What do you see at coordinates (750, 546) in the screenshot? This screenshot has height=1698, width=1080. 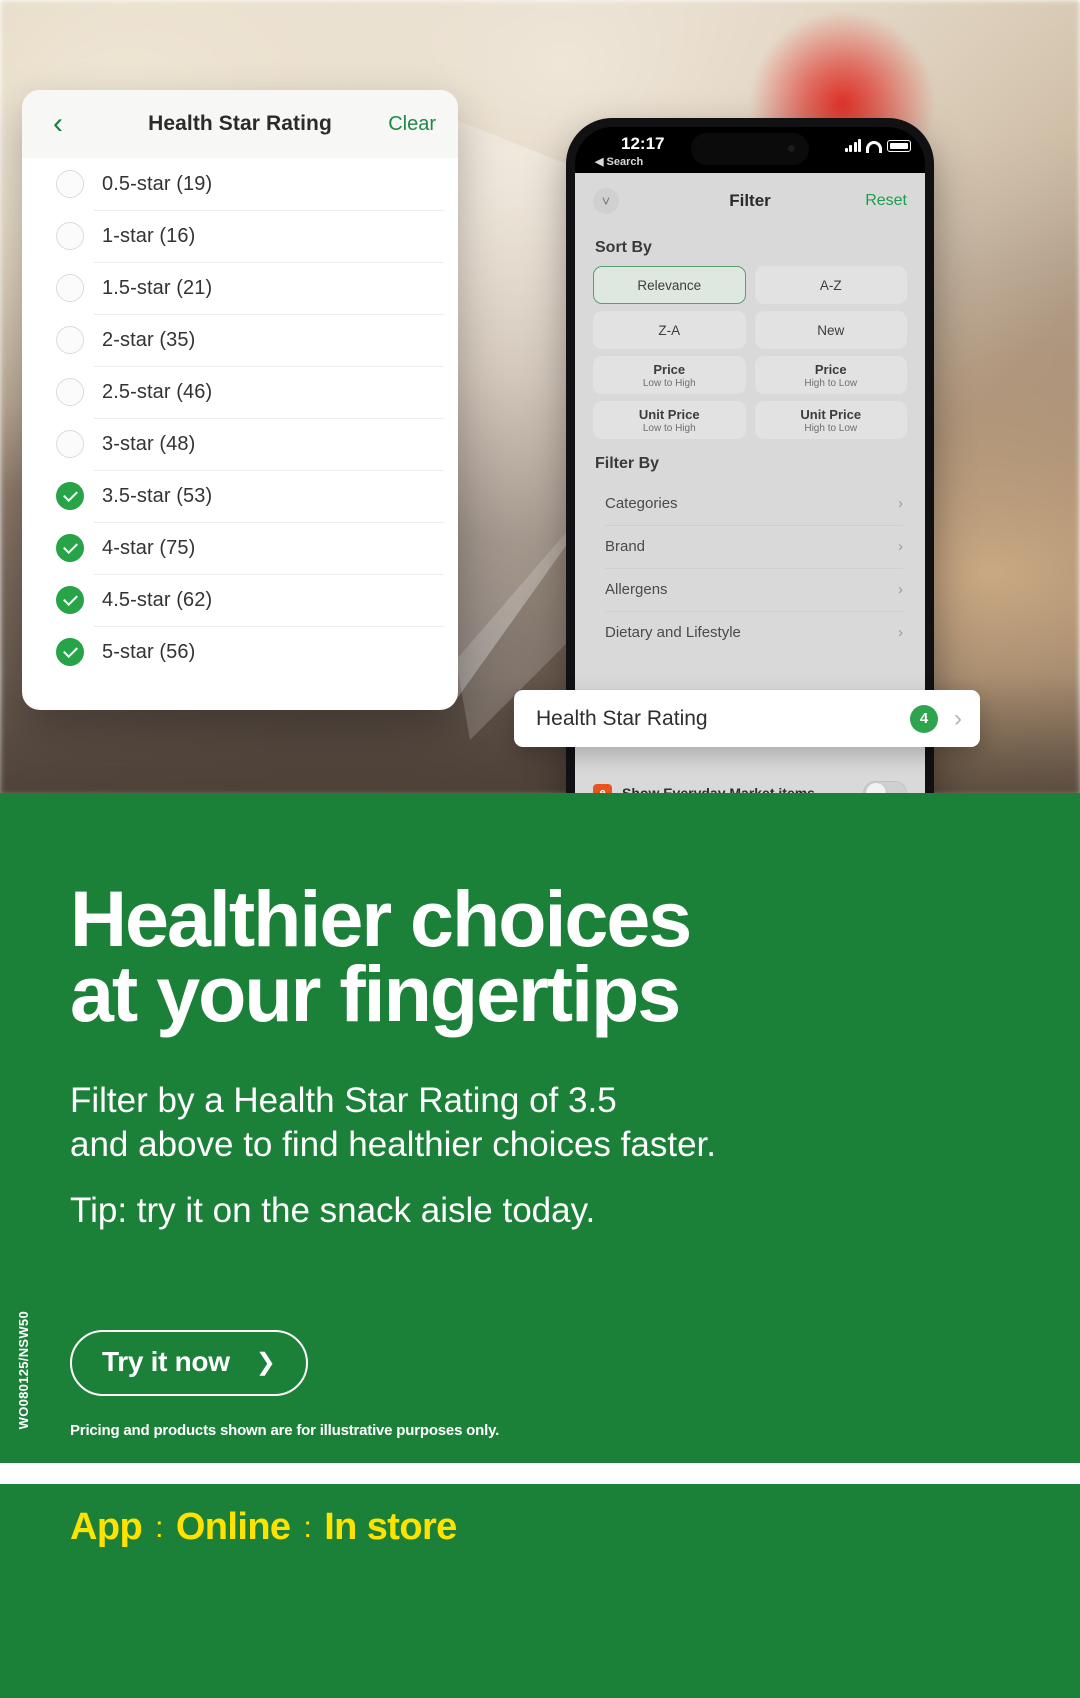 I see `filter-row-brand: Brand ›` at bounding box center [750, 546].